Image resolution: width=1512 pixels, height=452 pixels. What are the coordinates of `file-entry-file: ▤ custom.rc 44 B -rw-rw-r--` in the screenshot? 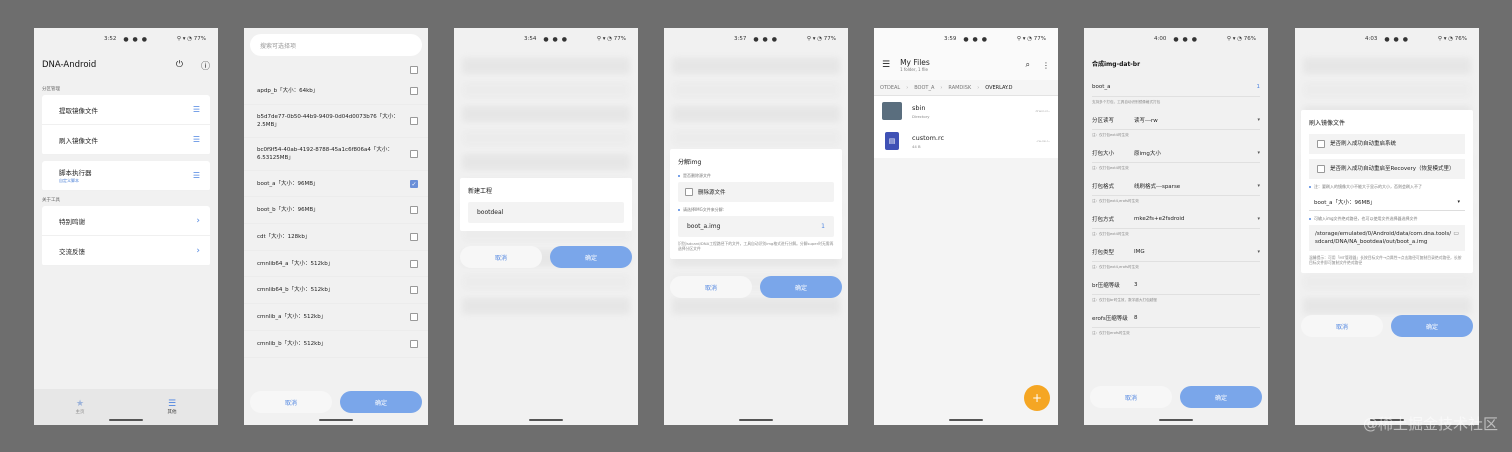 It's located at (966, 141).